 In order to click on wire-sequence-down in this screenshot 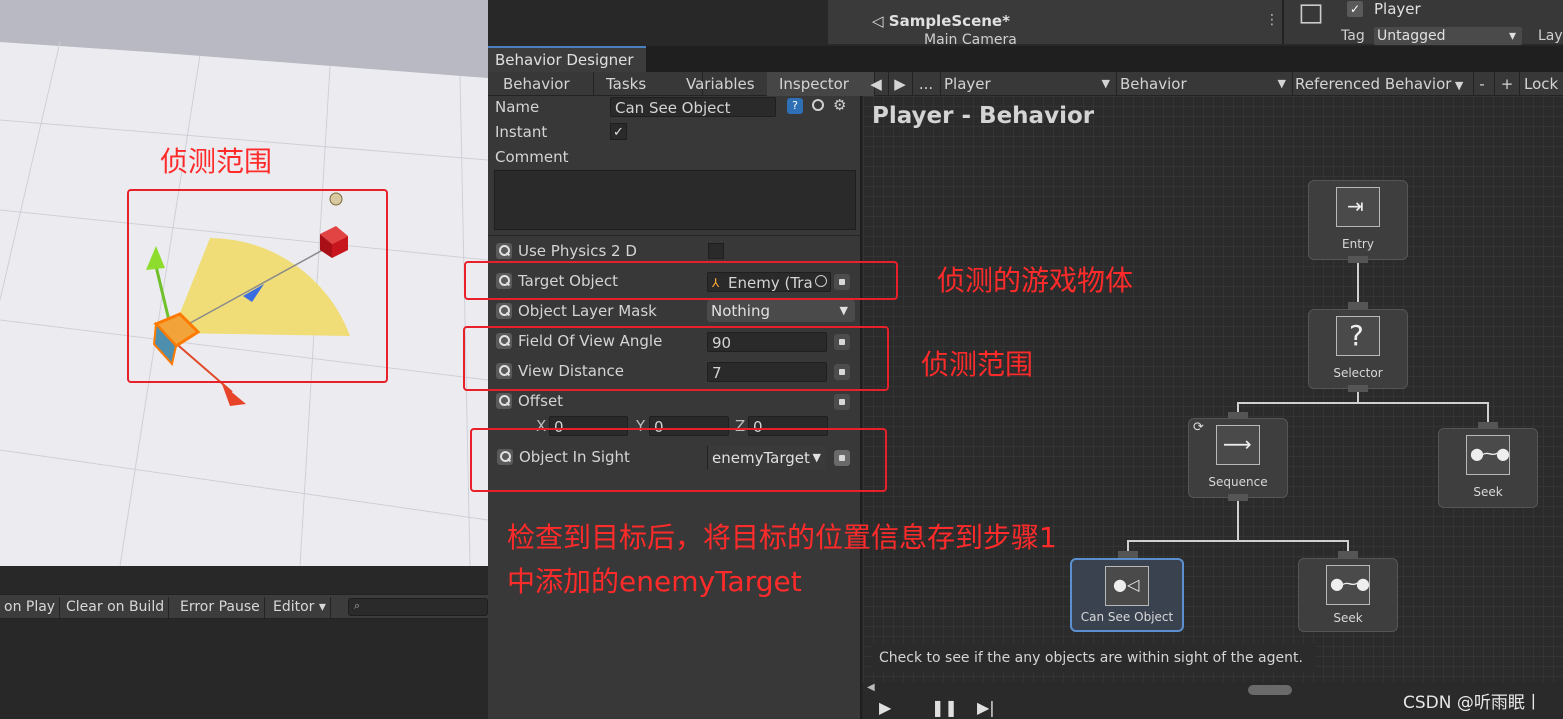, I will do `click(1238, 518)`.